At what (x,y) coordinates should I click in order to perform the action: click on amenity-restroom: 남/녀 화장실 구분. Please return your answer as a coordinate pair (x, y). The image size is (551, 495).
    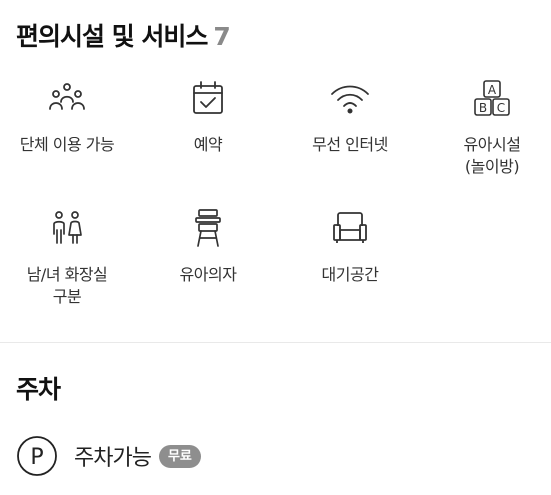
    Looking at the image, I should click on (67, 258).